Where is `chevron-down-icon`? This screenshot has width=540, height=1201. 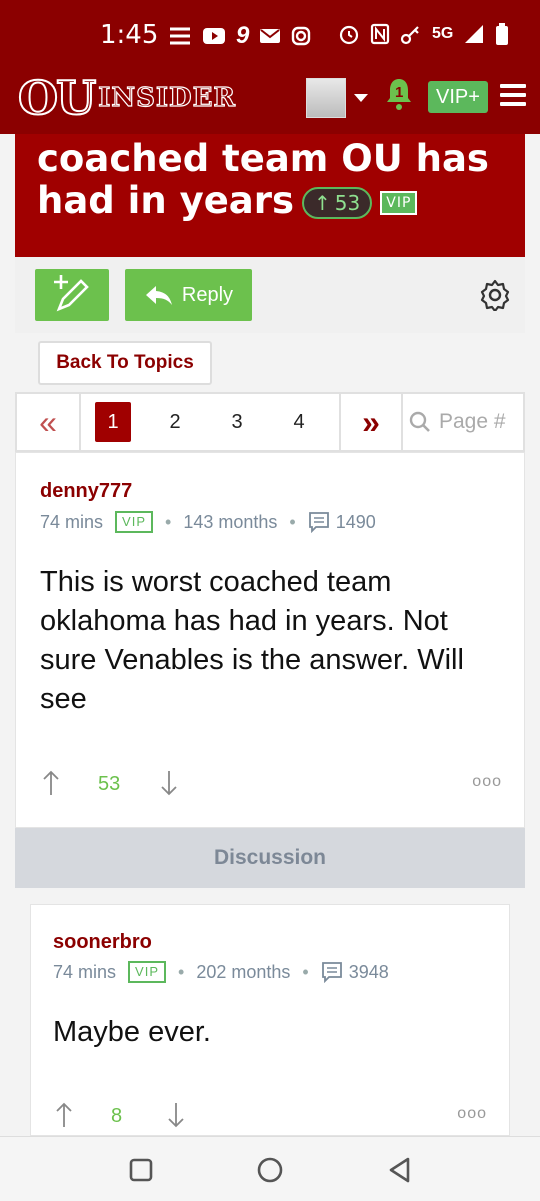
chevron-down-icon is located at coordinates (361, 98).